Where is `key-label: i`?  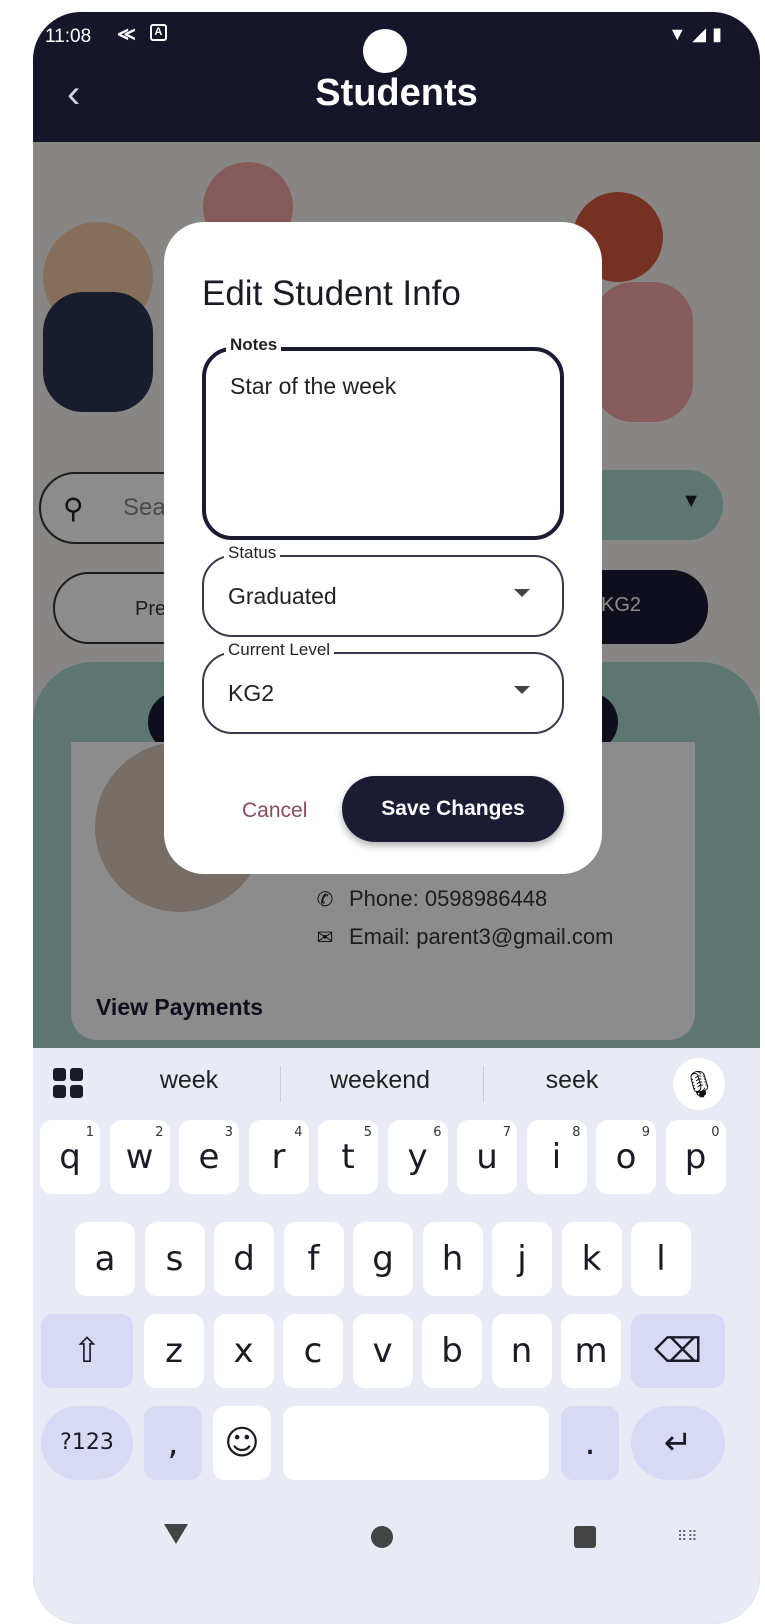
key-label: i is located at coordinates (556, 1157).